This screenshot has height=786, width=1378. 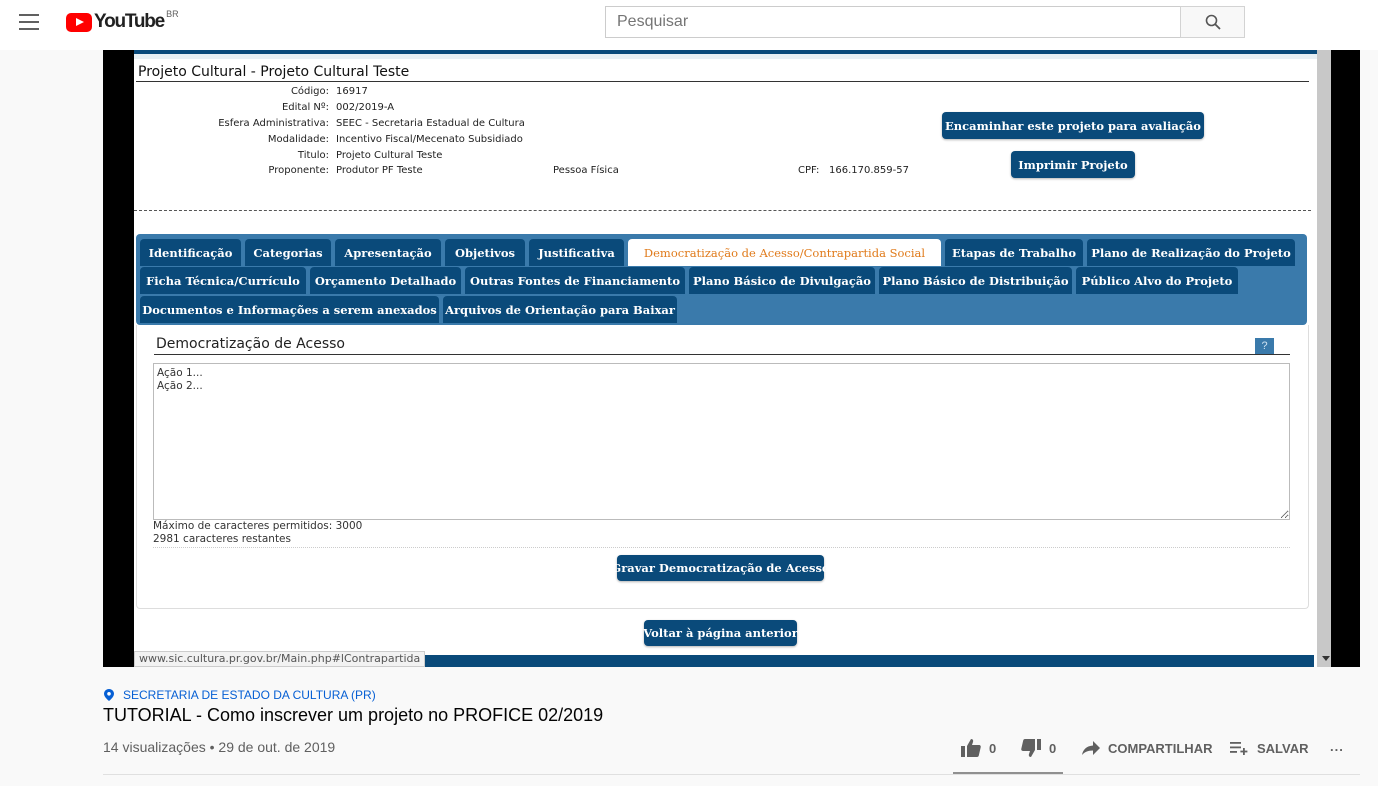 I want to click on dislike-button: 0, so click(x=1038, y=748).